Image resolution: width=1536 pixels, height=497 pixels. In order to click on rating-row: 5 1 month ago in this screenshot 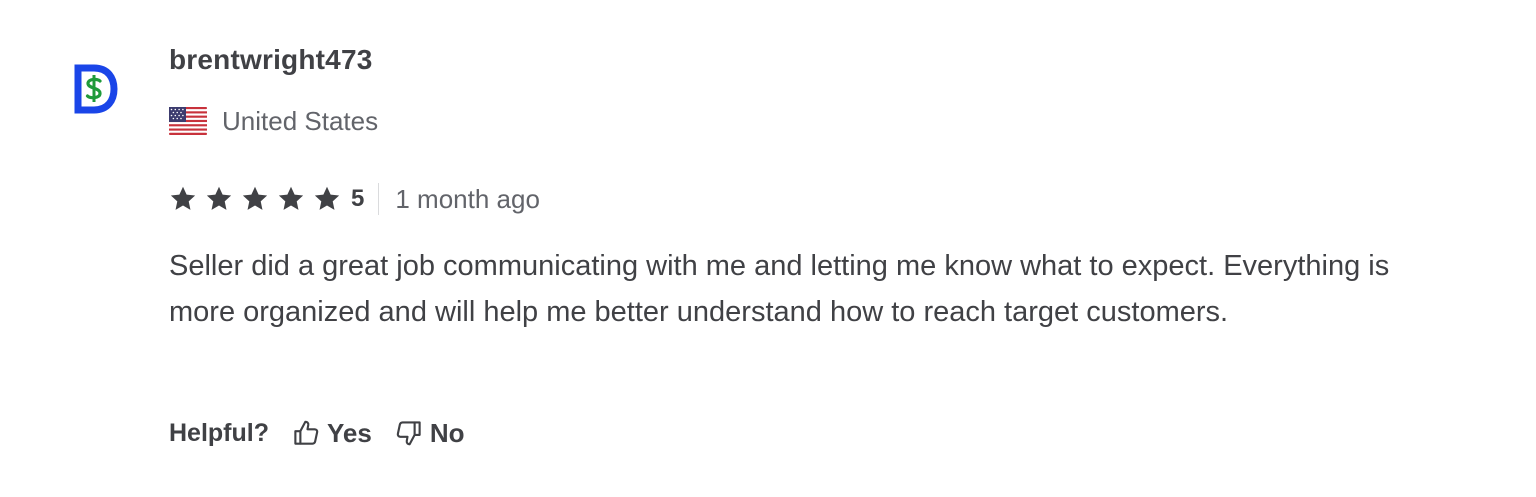, I will do `click(354, 199)`.